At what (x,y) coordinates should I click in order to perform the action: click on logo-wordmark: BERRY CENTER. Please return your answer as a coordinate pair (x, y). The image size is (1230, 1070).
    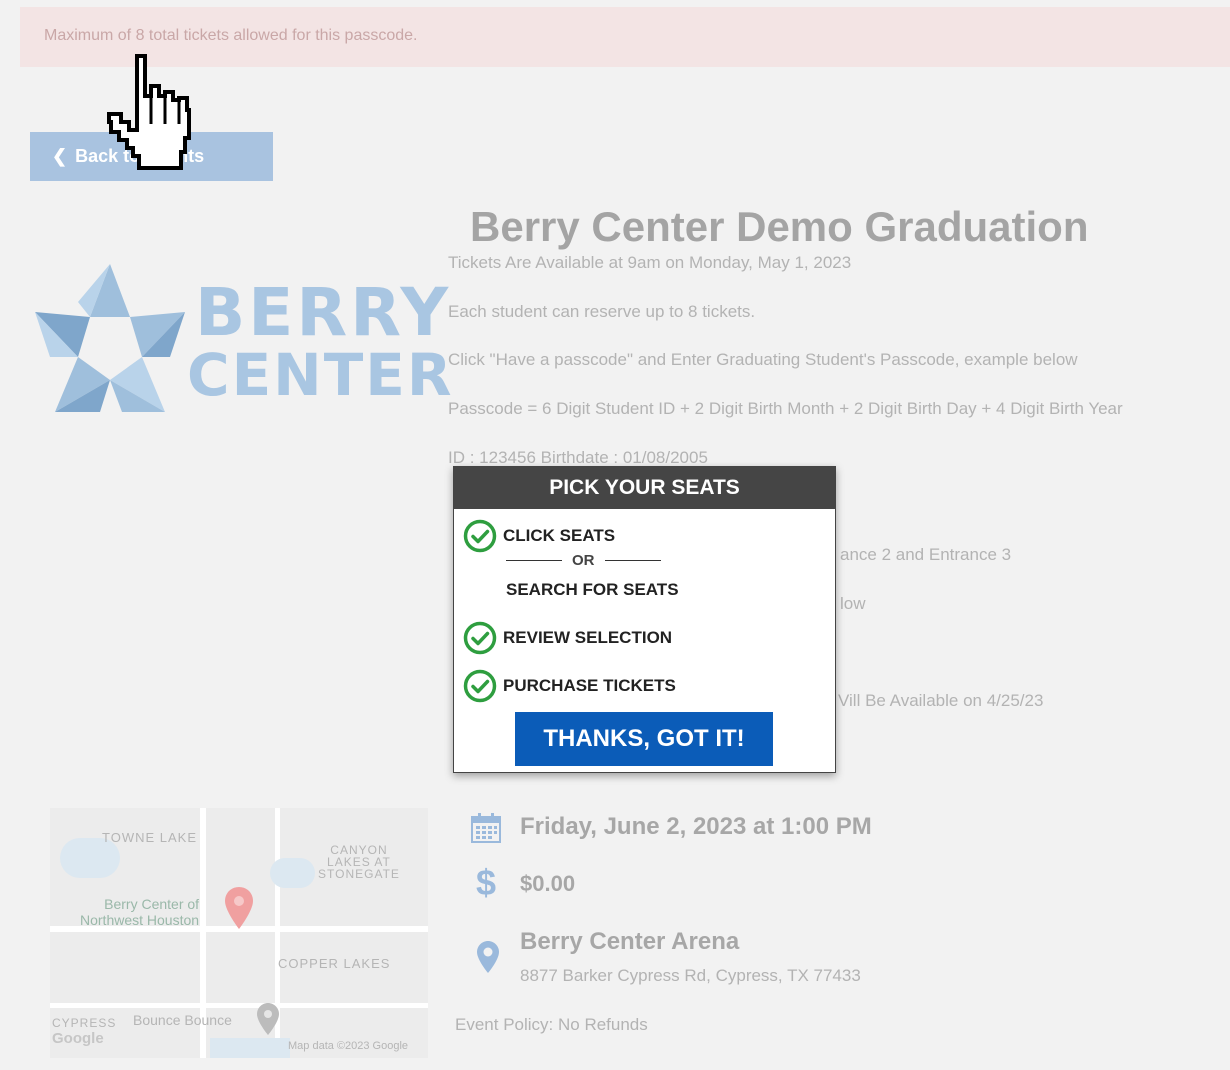
    Looking at the image, I should click on (320, 340).